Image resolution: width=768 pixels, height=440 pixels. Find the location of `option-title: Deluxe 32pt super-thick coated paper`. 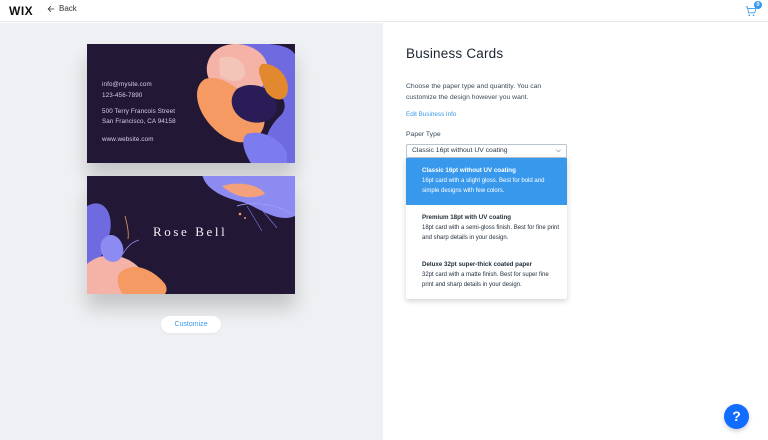

option-title: Deluxe 32pt super-thick coated paper is located at coordinates (477, 264).